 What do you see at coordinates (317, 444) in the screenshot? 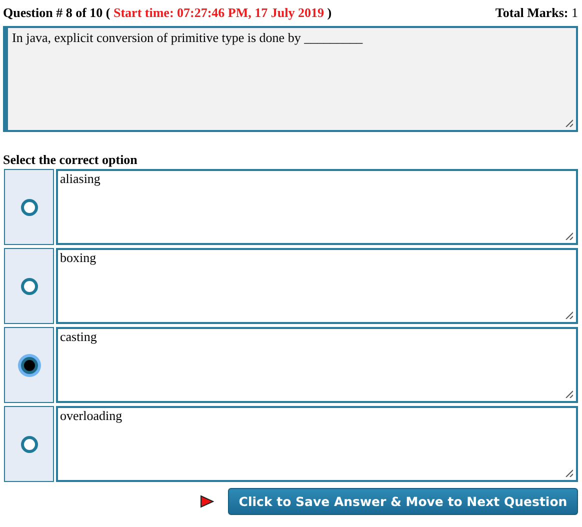
I see `option-text-area: overloading` at bounding box center [317, 444].